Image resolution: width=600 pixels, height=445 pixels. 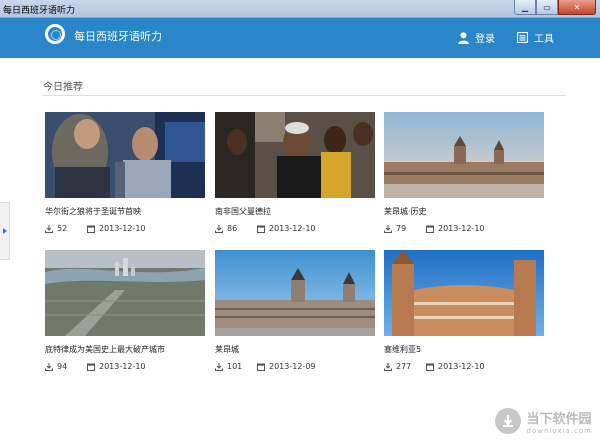 I want to click on tools-button: 工具, so click(x=535, y=37).